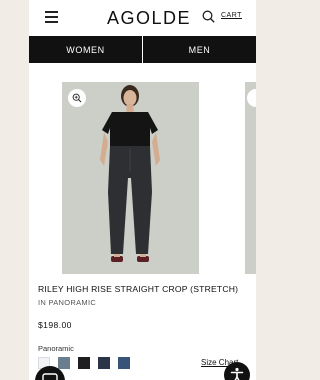 The height and width of the screenshot is (380, 320). What do you see at coordinates (67, 302) in the screenshot?
I see `product-color-name: IN PANORAMIC` at bounding box center [67, 302].